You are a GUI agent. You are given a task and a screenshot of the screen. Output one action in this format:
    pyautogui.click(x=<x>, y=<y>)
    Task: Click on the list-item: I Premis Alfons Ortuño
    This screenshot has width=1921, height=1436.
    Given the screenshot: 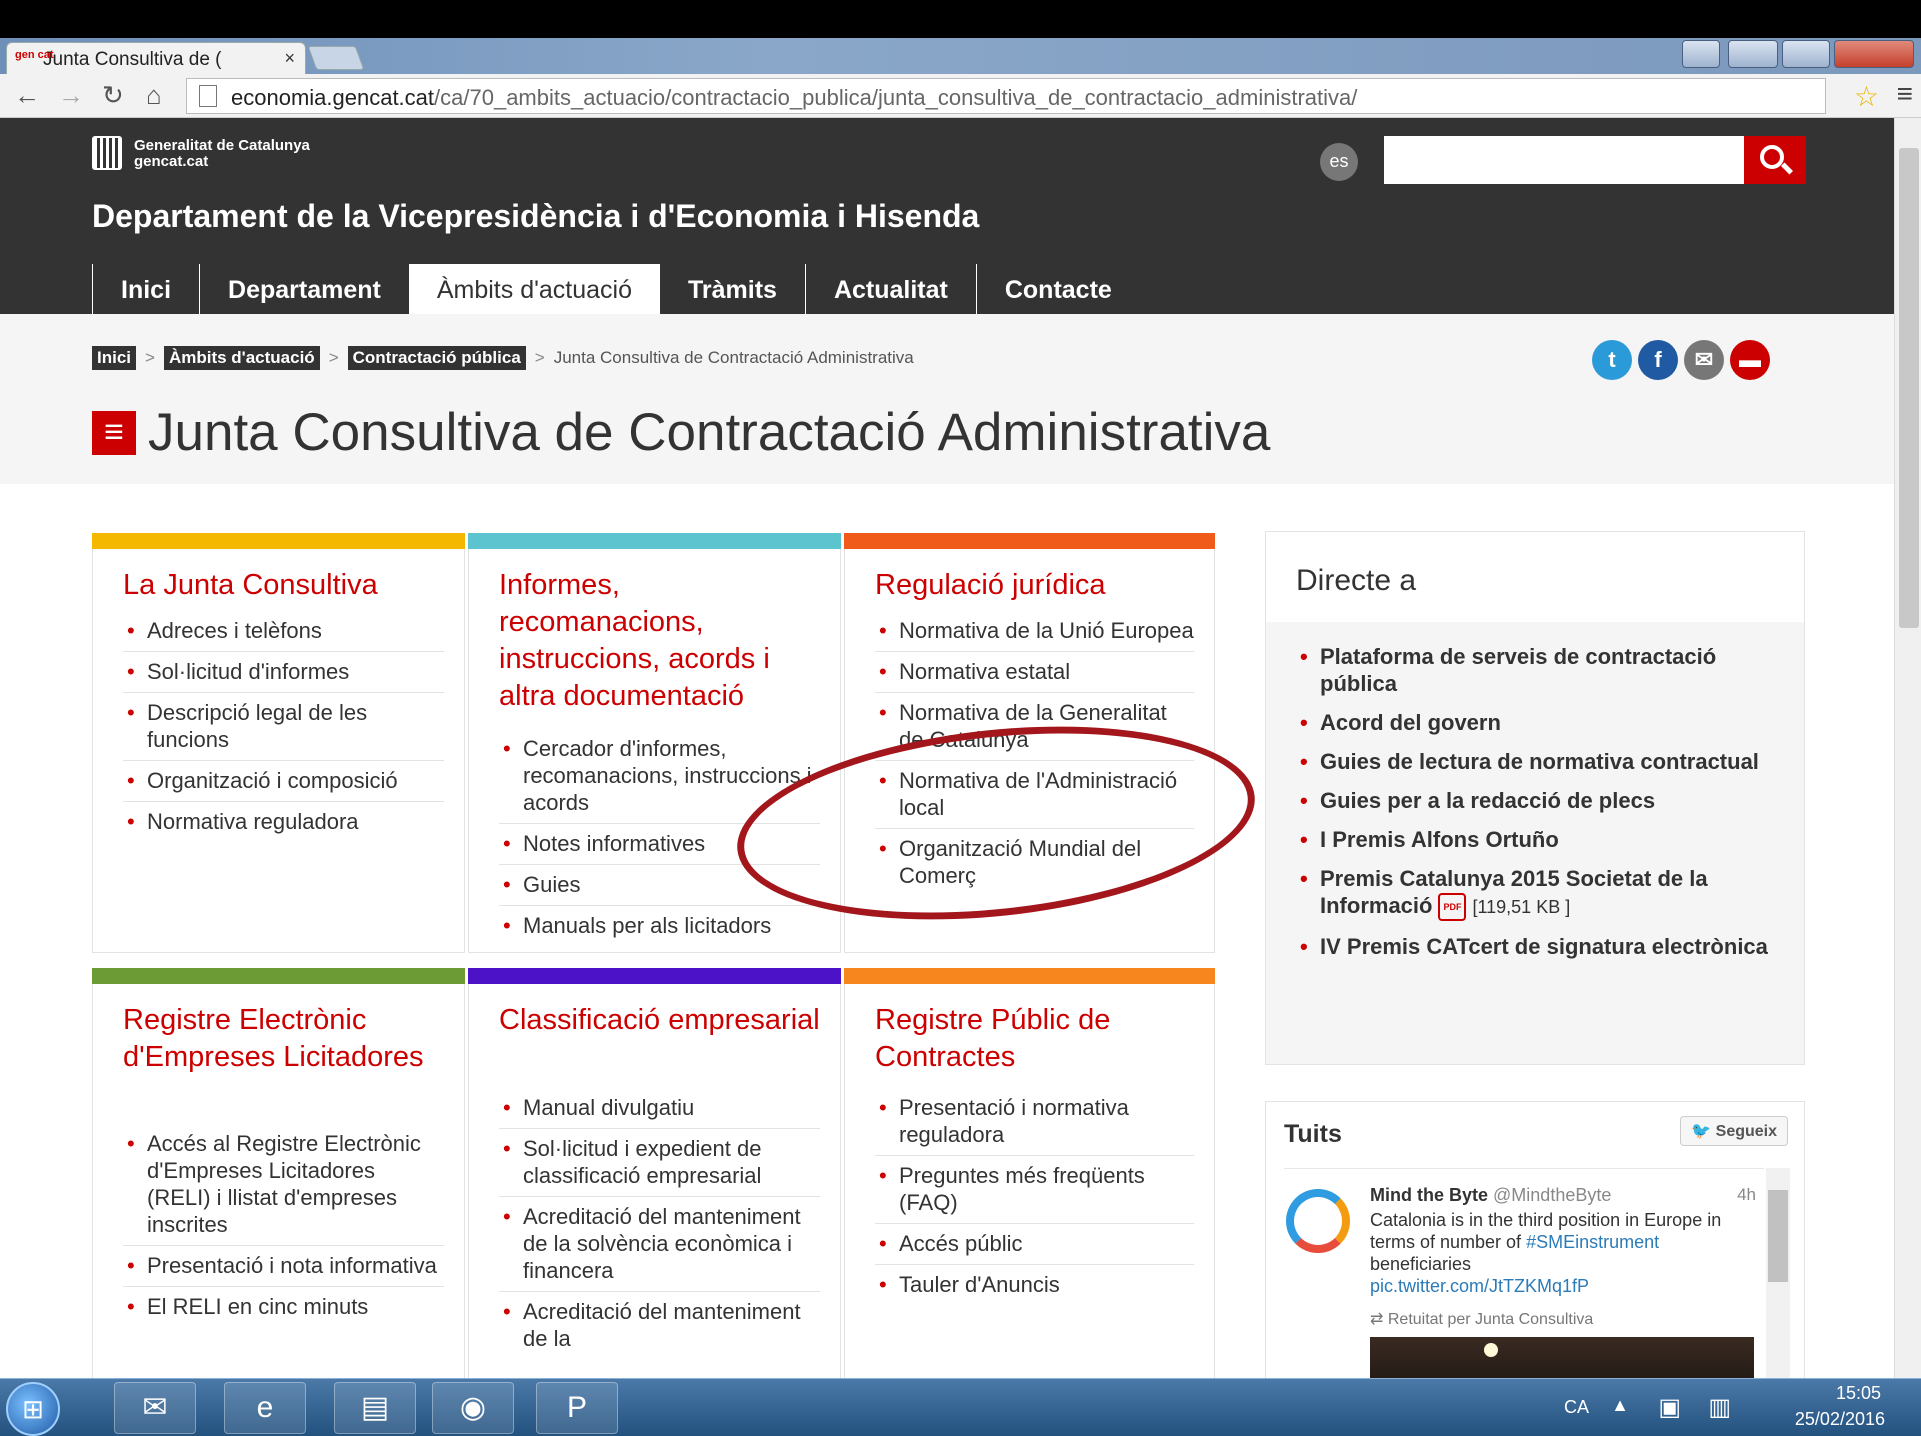 What is the action you would take?
    pyautogui.click(x=1540, y=839)
    